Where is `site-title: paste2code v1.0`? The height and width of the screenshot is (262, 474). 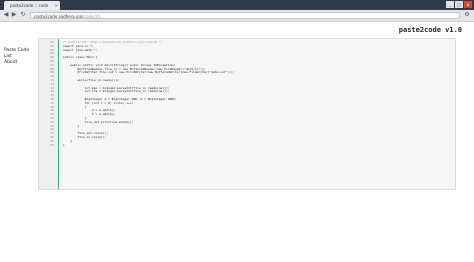
site-title: paste2code v1.0 is located at coordinates (430, 30).